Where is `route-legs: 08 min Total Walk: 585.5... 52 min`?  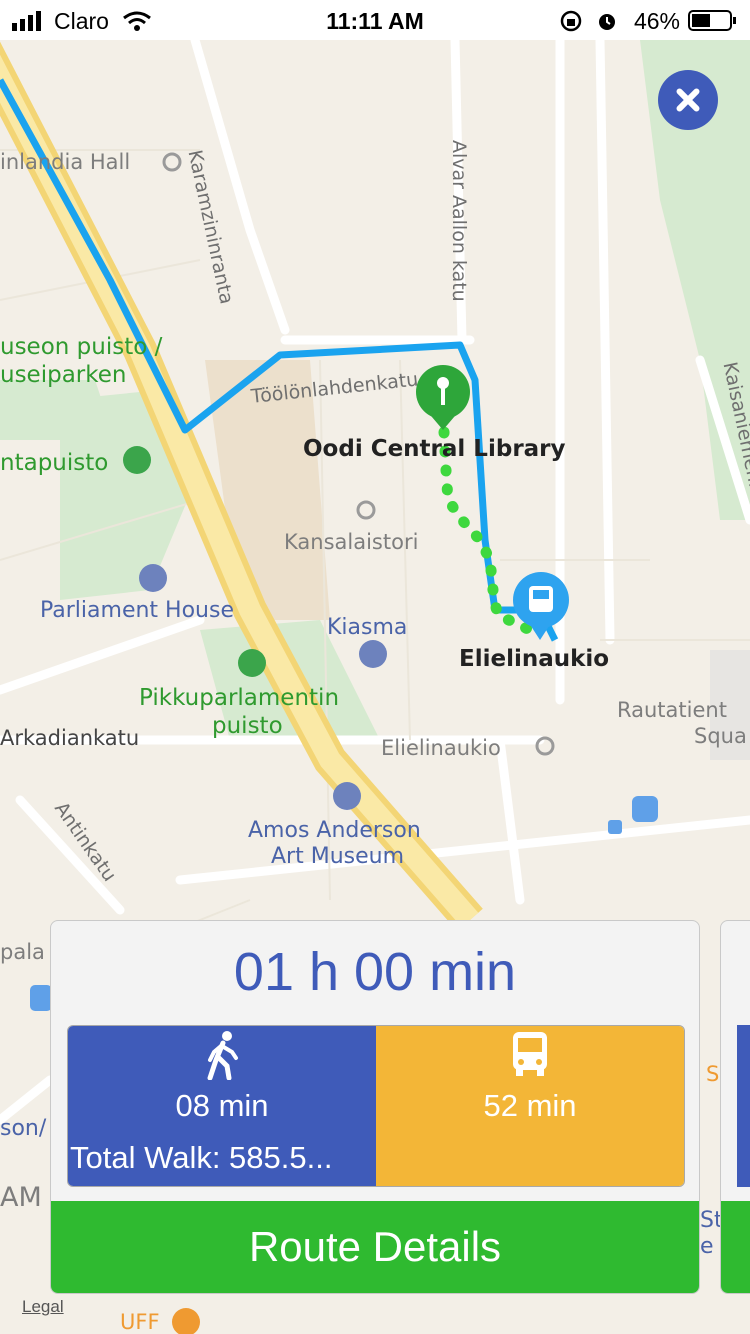
route-legs: 08 min Total Walk: 585.5... 52 min is located at coordinates (376, 1106).